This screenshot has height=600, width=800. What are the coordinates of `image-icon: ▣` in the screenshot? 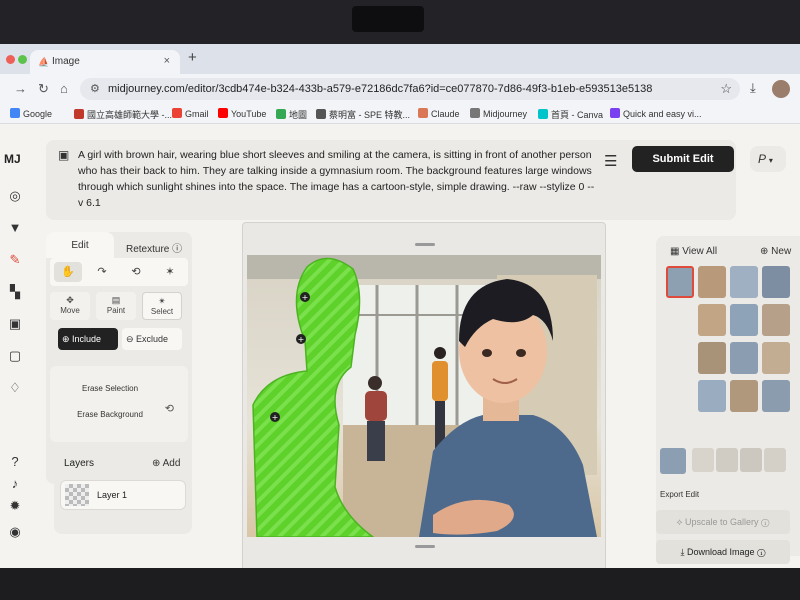 It's located at (15, 324).